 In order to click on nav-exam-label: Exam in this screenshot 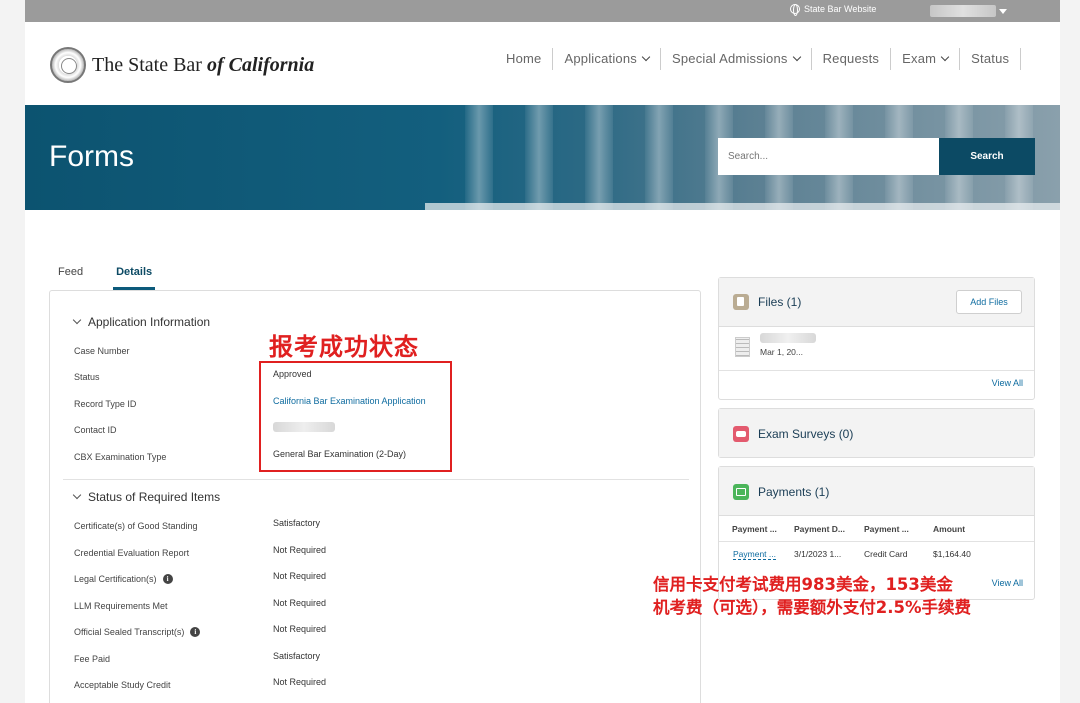, I will do `click(919, 58)`.